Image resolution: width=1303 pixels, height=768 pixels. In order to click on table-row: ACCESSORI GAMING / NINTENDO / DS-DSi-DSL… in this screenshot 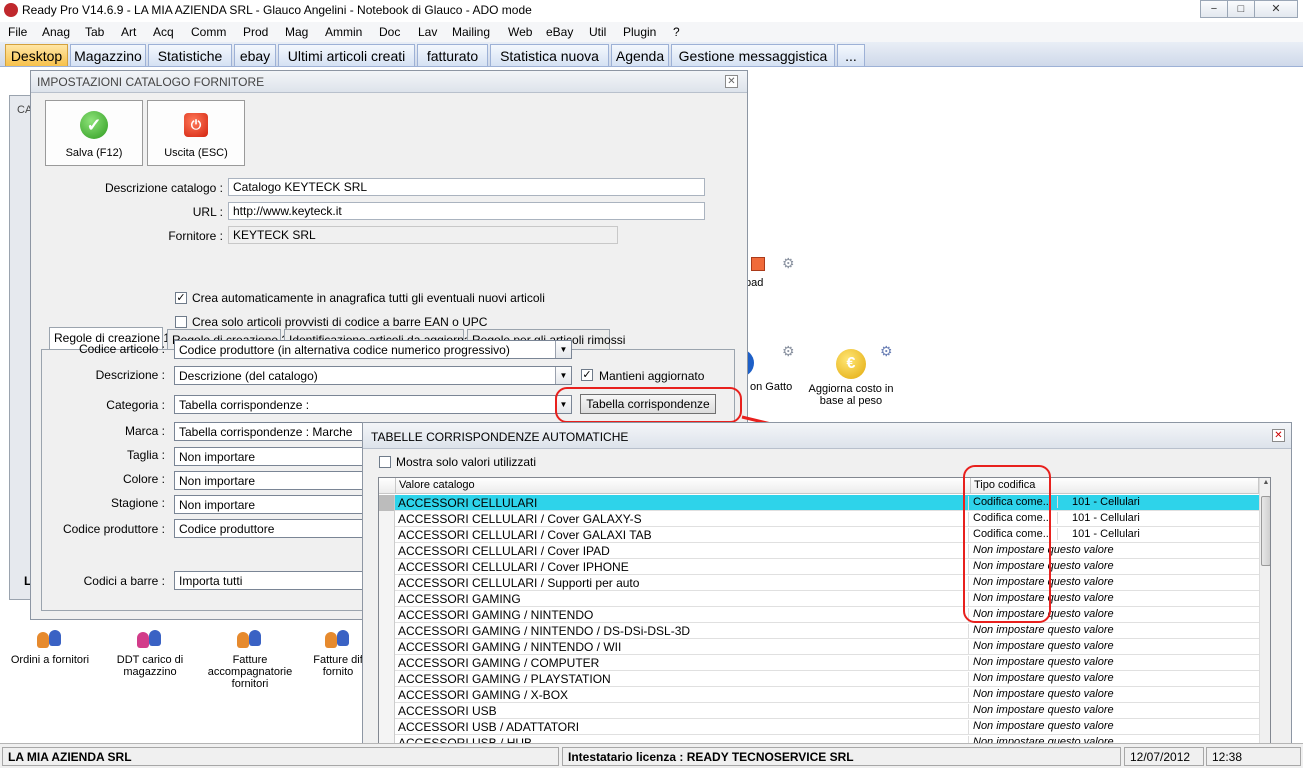, I will do `click(819, 631)`.